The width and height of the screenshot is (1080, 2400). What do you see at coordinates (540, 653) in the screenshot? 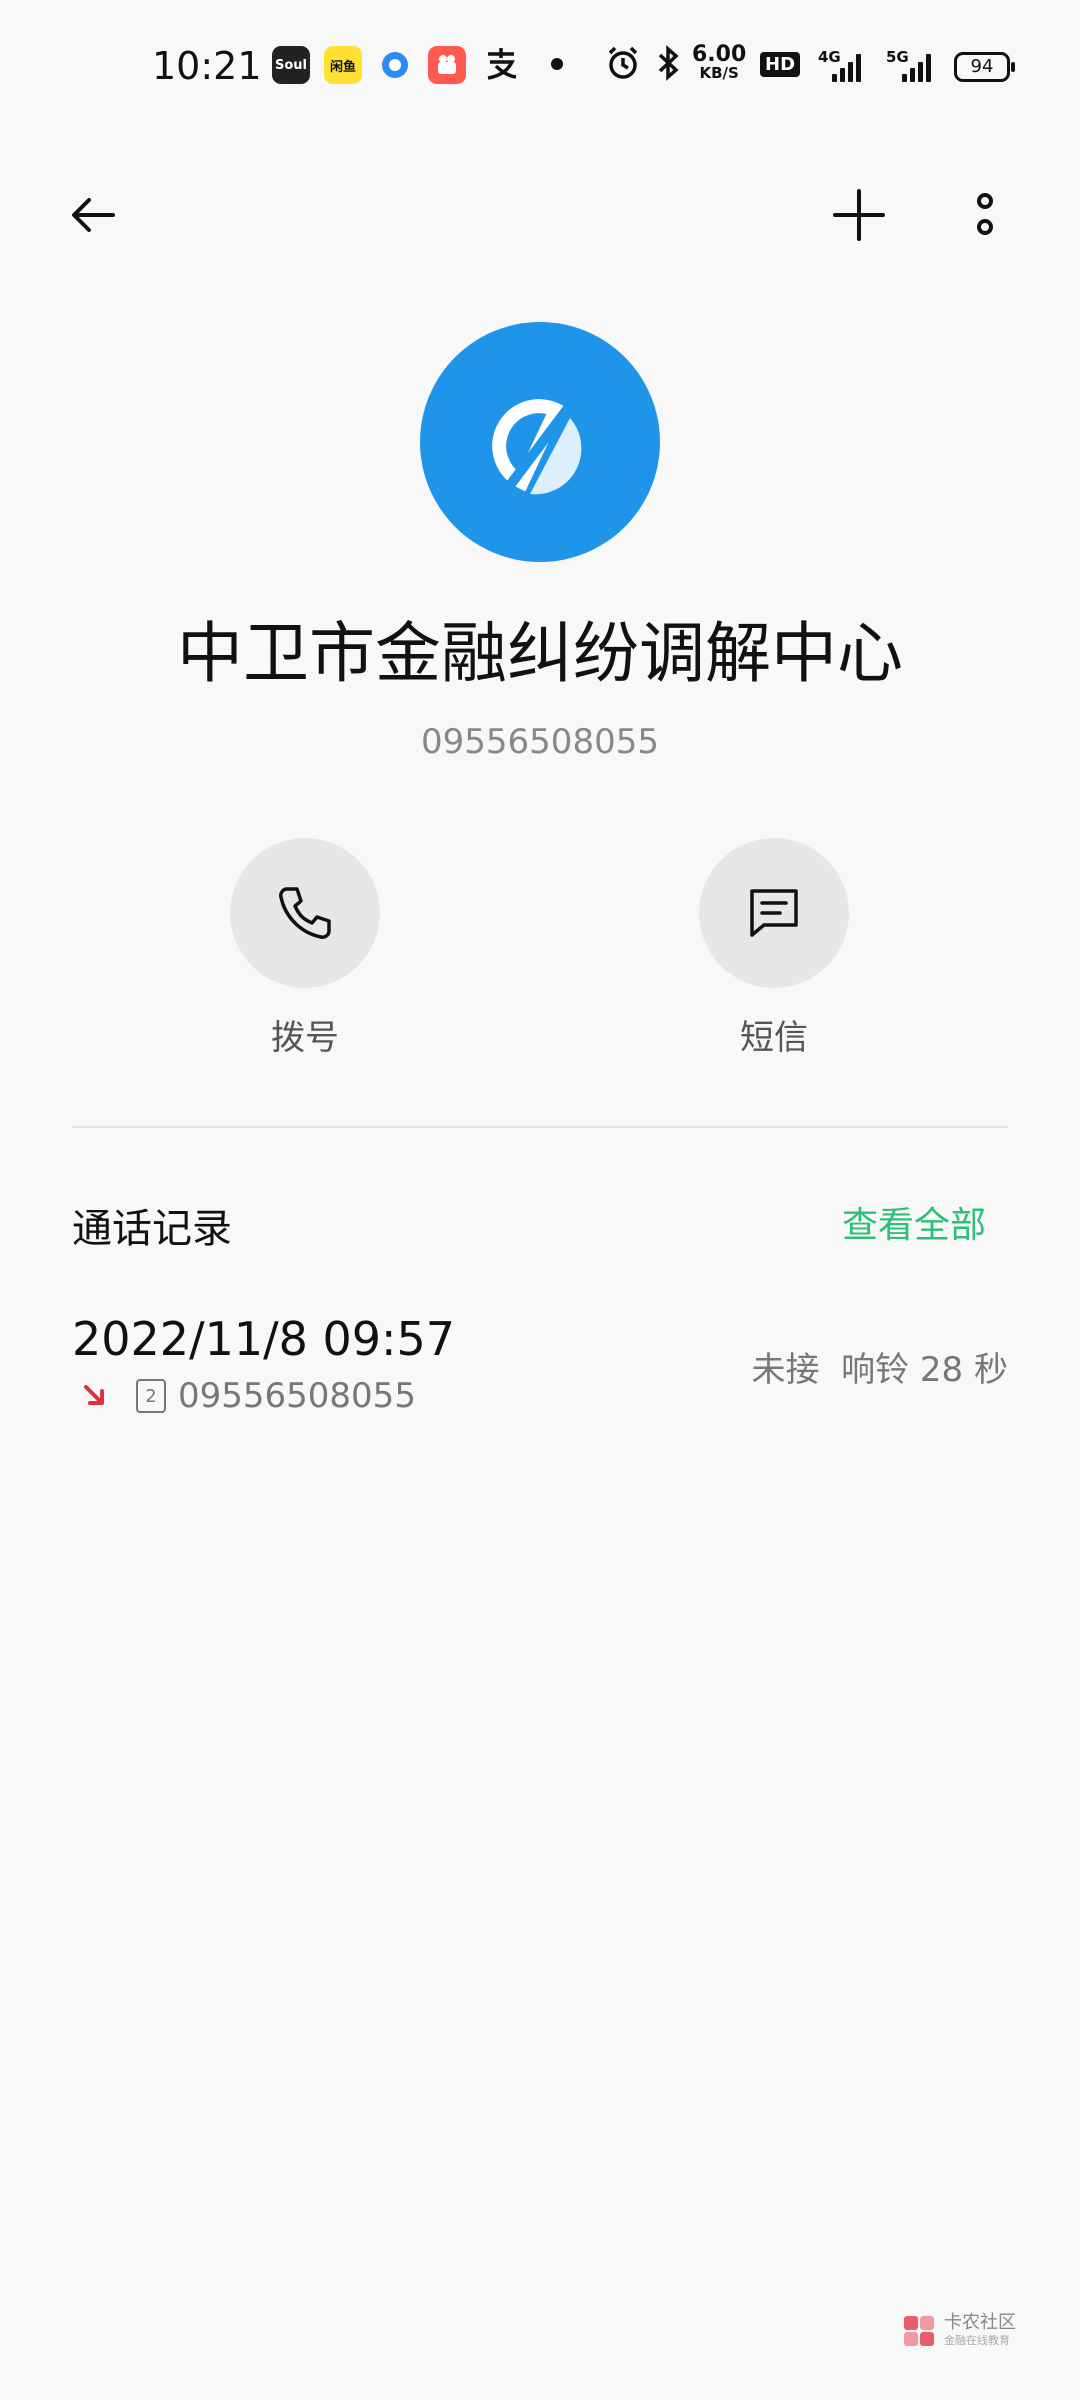
I see `contact-name: 中卫市金融纠纷调解中心` at bounding box center [540, 653].